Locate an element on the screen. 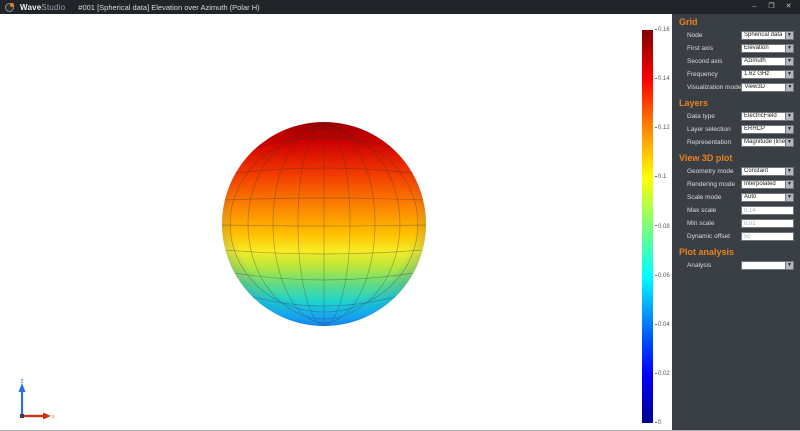  row-max-scale: Max scale is located at coordinates (740, 210).